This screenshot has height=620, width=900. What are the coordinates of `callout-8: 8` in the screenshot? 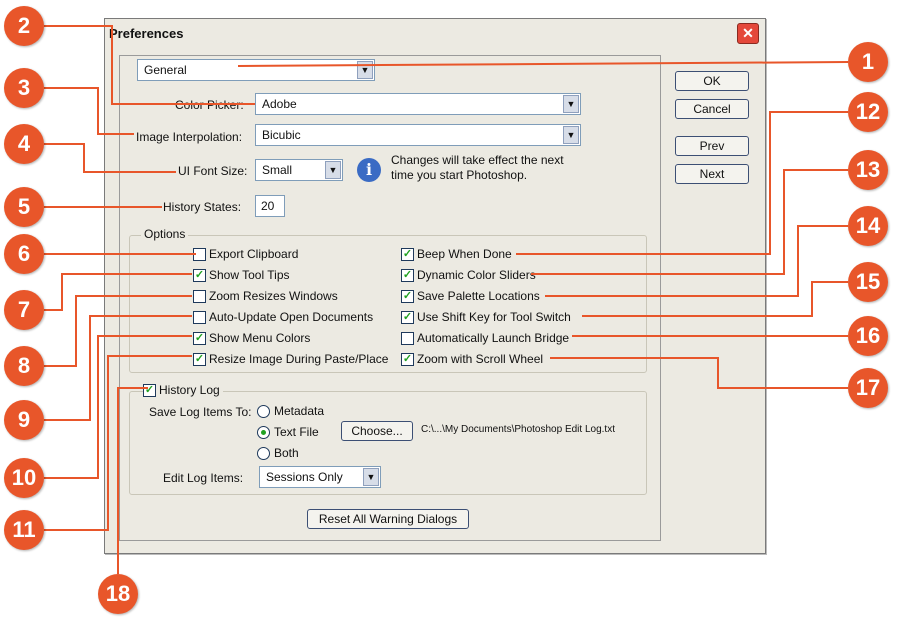 It's located at (24, 366).